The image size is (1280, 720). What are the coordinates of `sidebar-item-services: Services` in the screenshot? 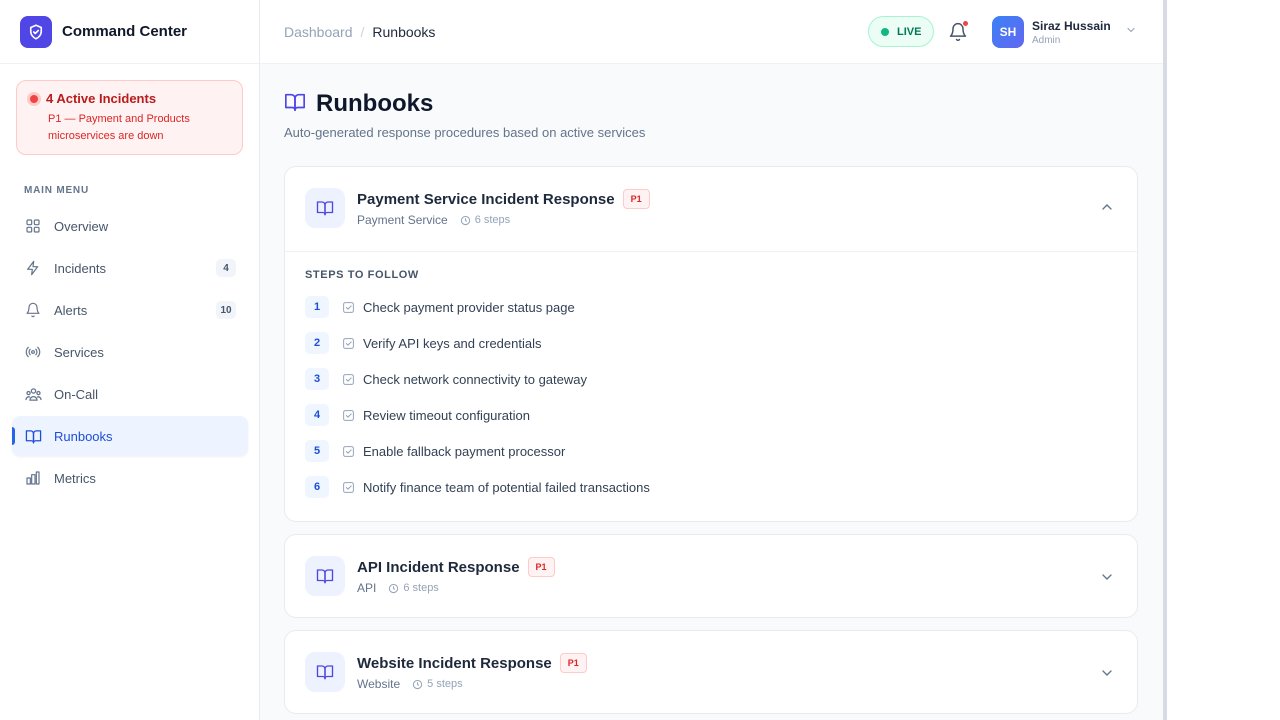 It's located at (130, 352).